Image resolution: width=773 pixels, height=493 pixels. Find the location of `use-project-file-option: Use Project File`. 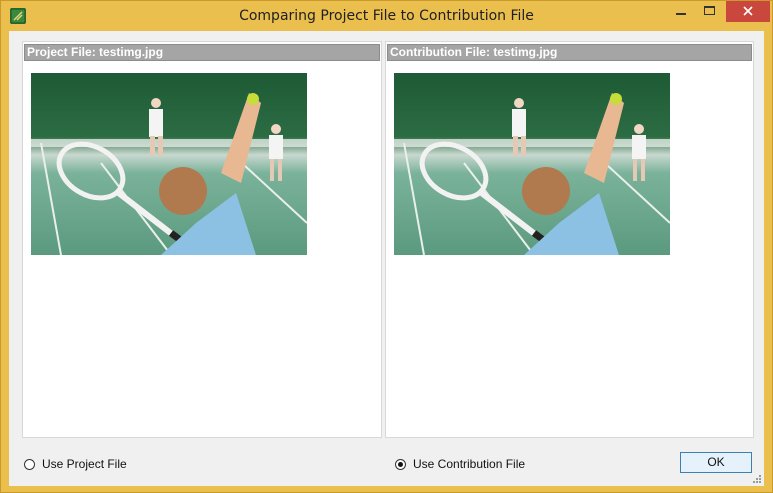

use-project-file-option: Use Project File is located at coordinates (75, 464).